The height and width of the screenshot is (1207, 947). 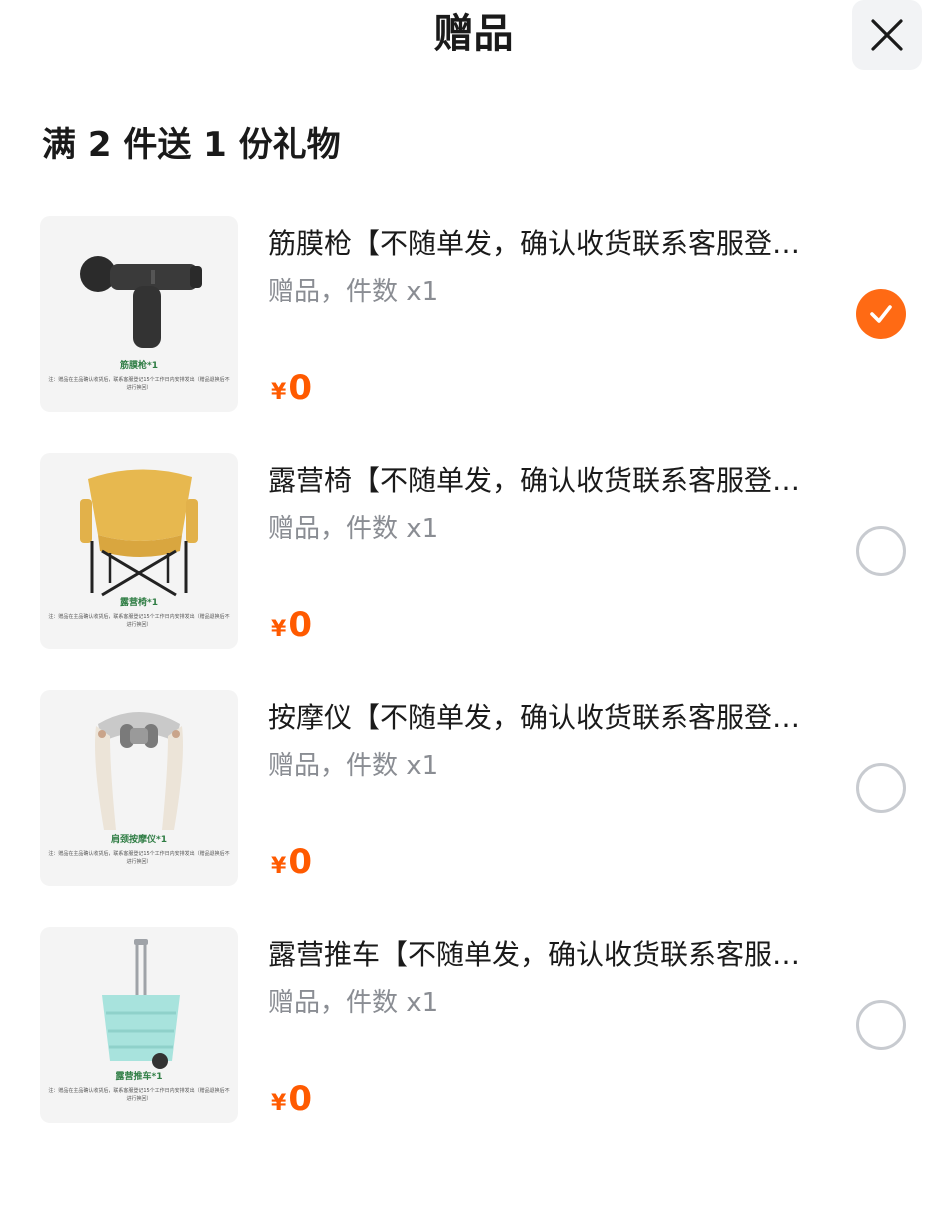 I want to click on gift-title: 露营椅【不随单发，确认收货联系客服登记】, so click(x=545, y=480).